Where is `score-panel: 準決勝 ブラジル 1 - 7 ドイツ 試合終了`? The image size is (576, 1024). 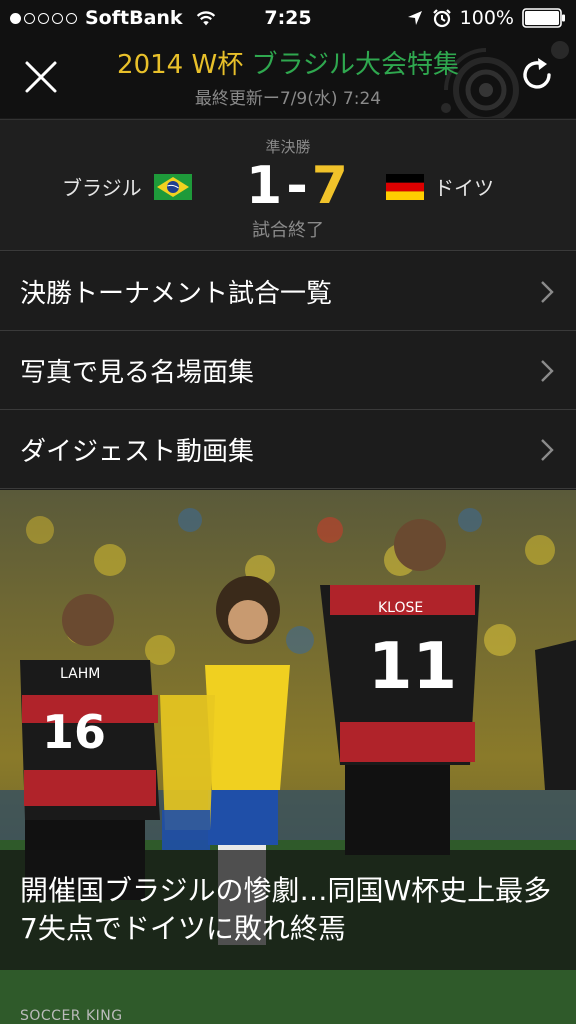 score-panel: 準決勝 ブラジル 1 - 7 ドイツ 試合終了 is located at coordinates (288, 185).